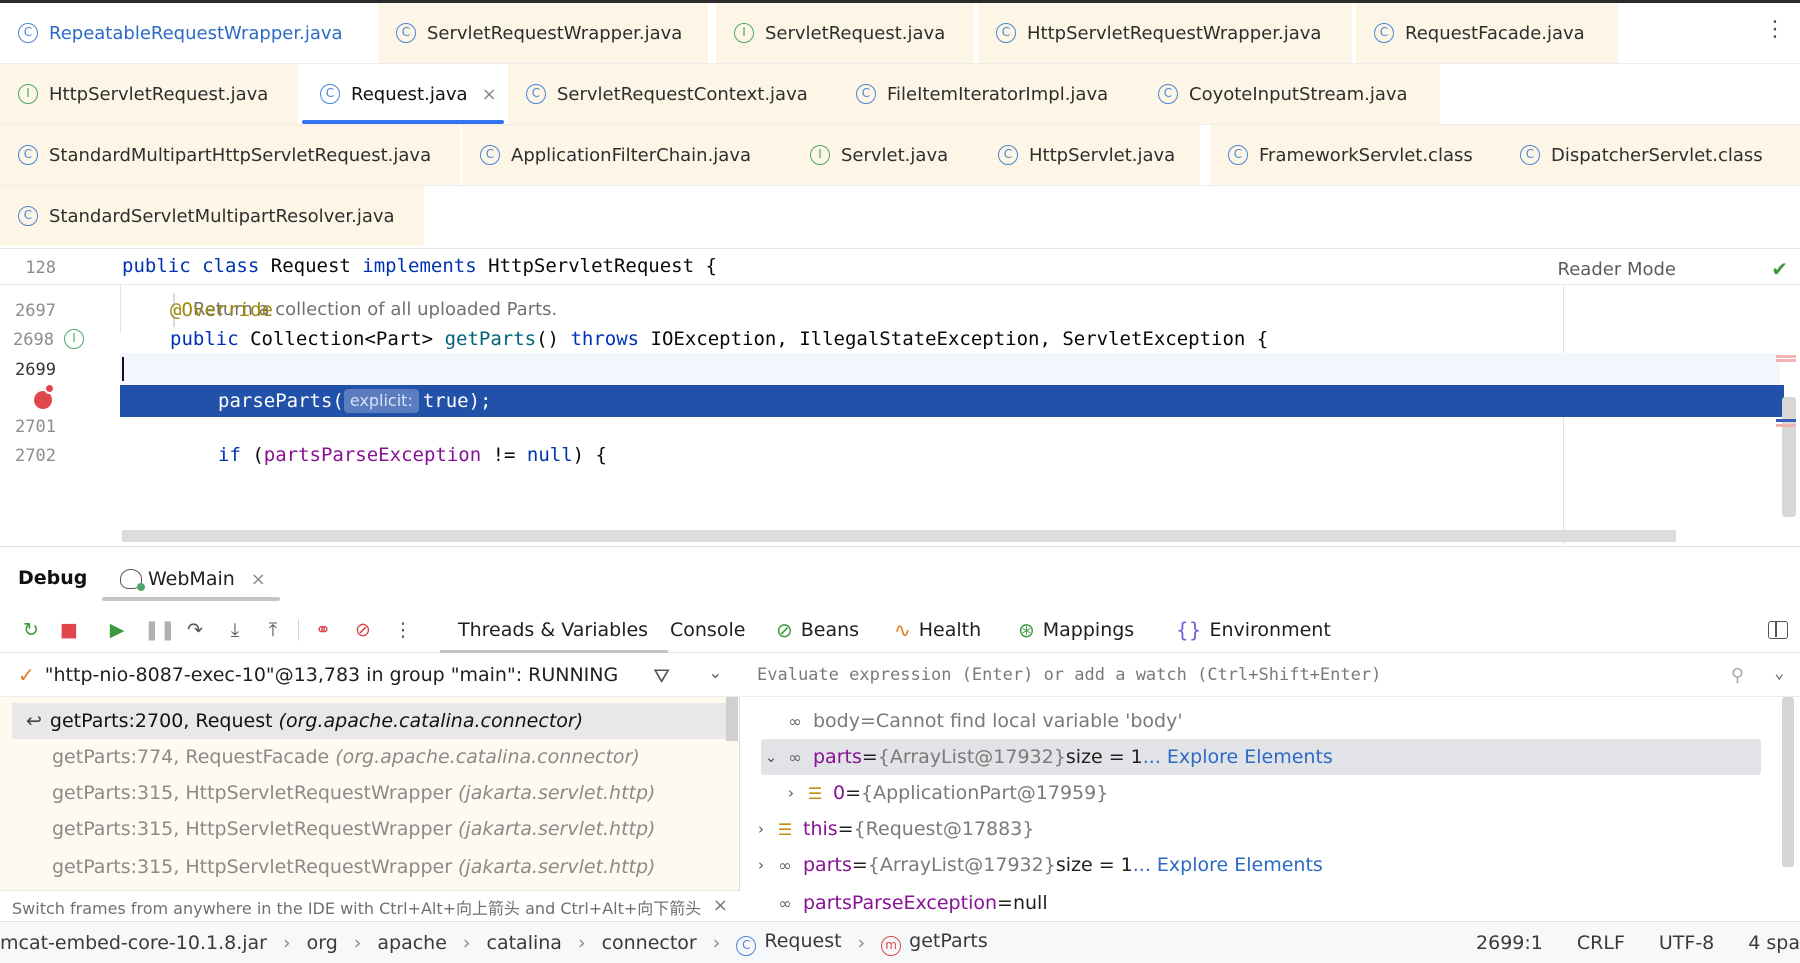 This screenshot has height=963, width=1800. I want to click on tab-http-servlet-request-wrapper: C HttpServletRequestWrapper.java, so click(1165, 33).